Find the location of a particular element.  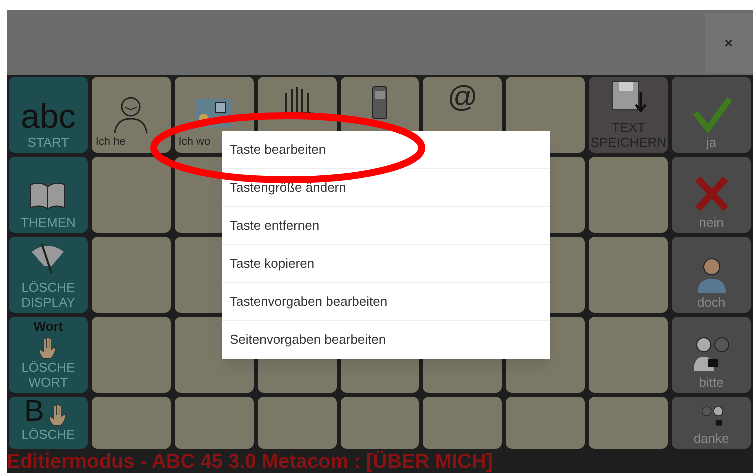

key-label: START is located at coordinates (49, 142).